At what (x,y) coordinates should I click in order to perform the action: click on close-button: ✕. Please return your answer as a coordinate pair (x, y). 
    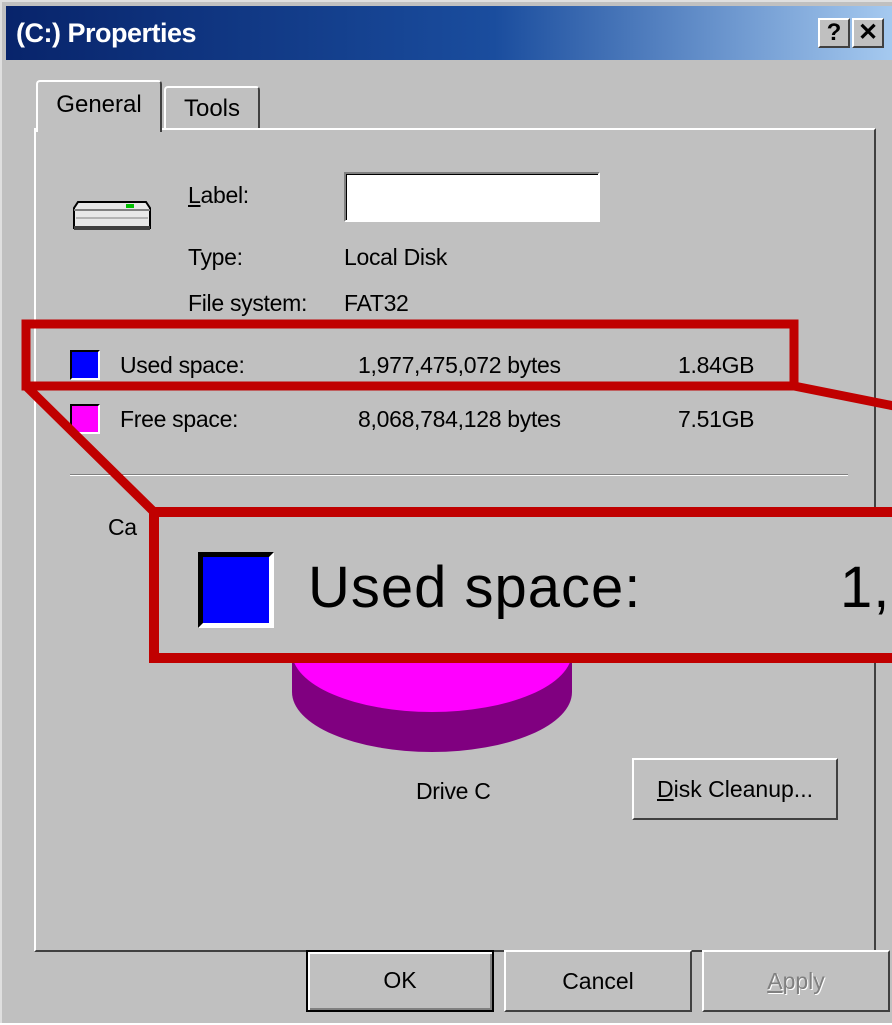
    Looking at the image, I should click on (868, 33).